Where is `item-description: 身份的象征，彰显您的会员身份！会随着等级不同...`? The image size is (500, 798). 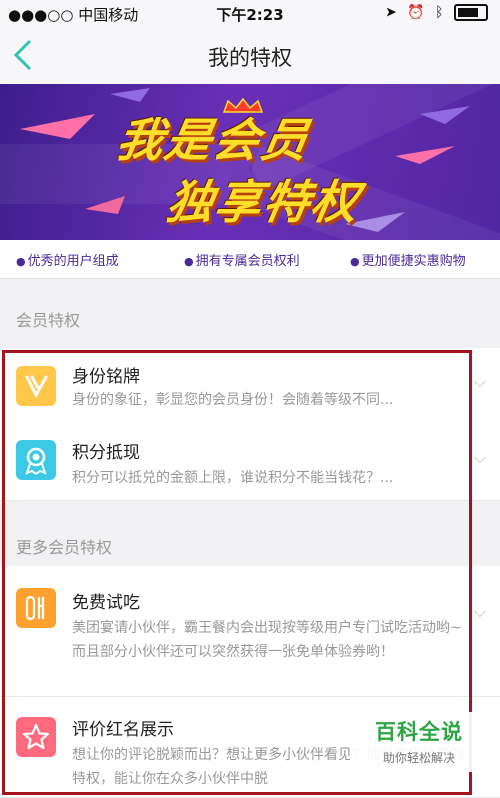 item-description: 身份的象征，彰显您的会员身份！会随着等级不同... is located at coordinates (233, 400).